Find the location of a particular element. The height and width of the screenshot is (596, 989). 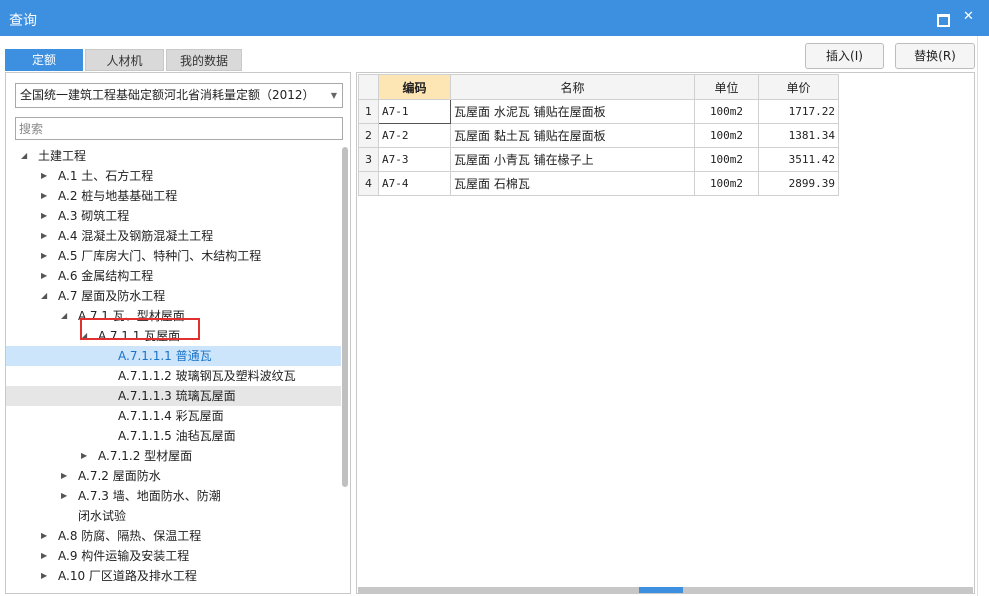

cell-code: A7-4 is located at coordinates (414, 183).